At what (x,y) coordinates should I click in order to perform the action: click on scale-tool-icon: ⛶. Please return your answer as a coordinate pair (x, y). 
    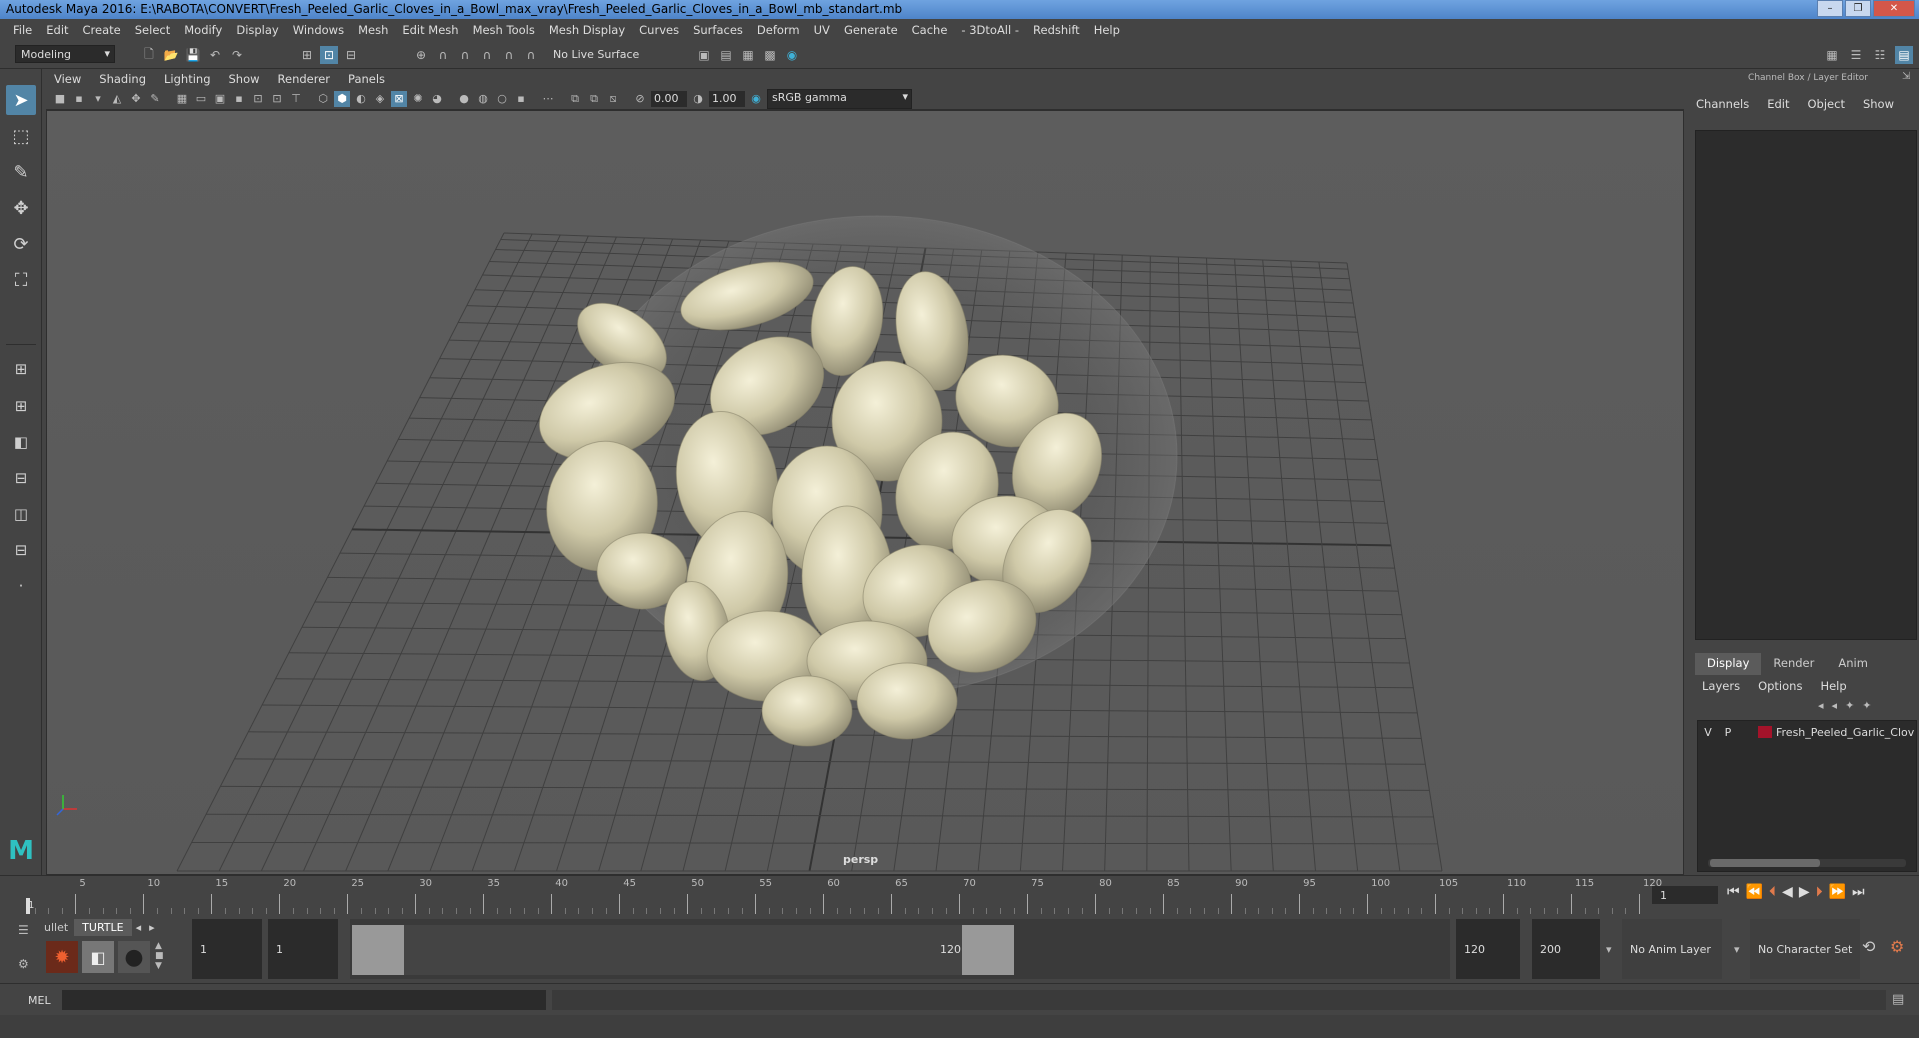
    Looking at the image, I should click on (21, 280).